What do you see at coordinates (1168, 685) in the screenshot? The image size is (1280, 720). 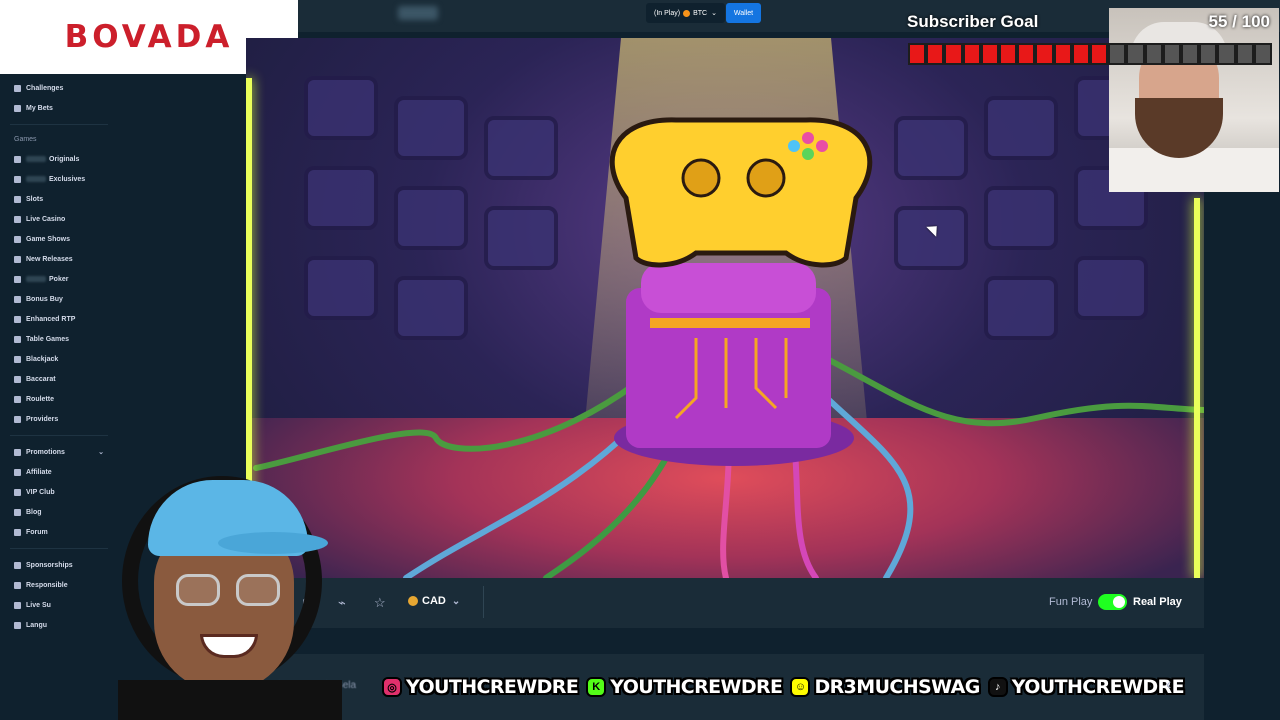 I see `chevron-left-icon: ‹` at bounding box center [1168, 685].